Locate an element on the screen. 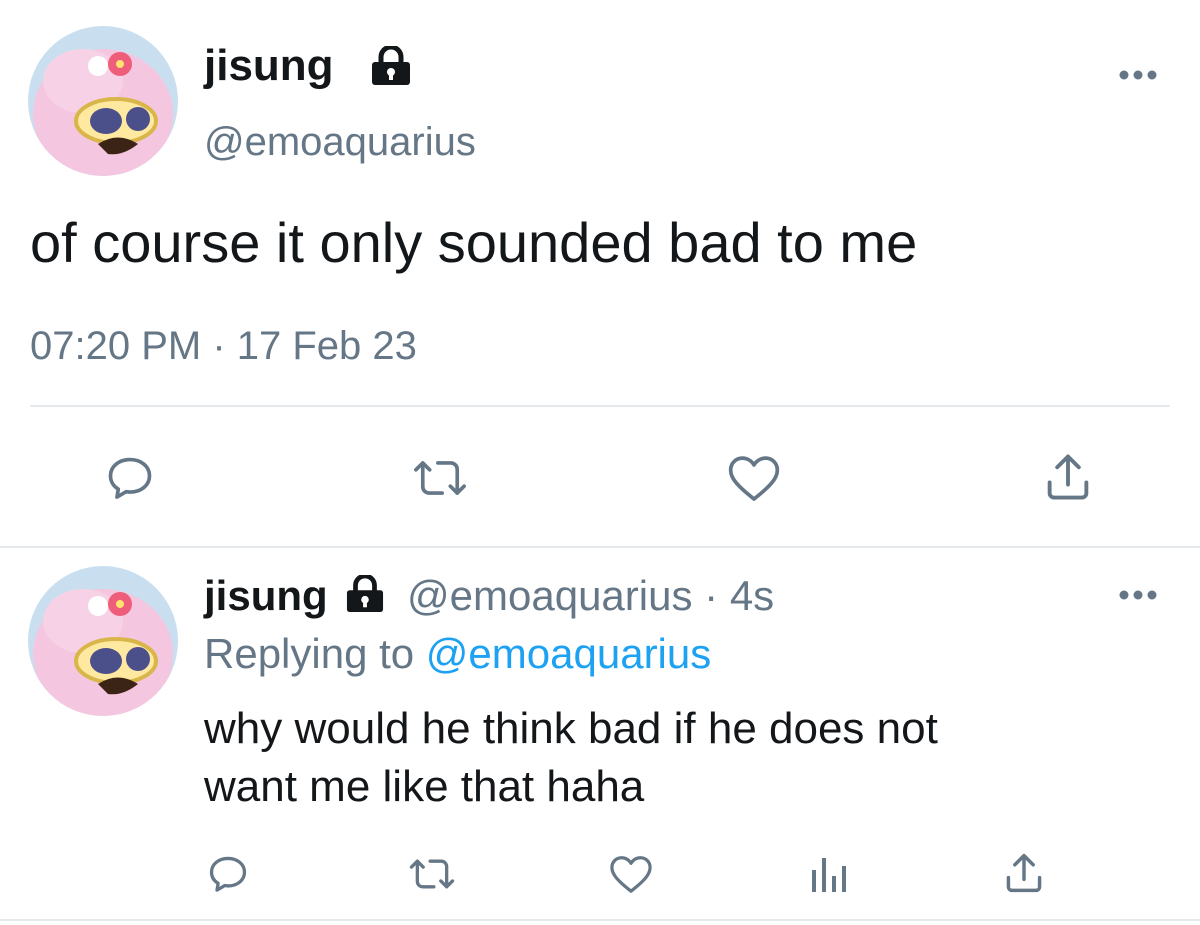  reply-header: jisung @emoaquarius · 4s is located at coordinates (489, 596).